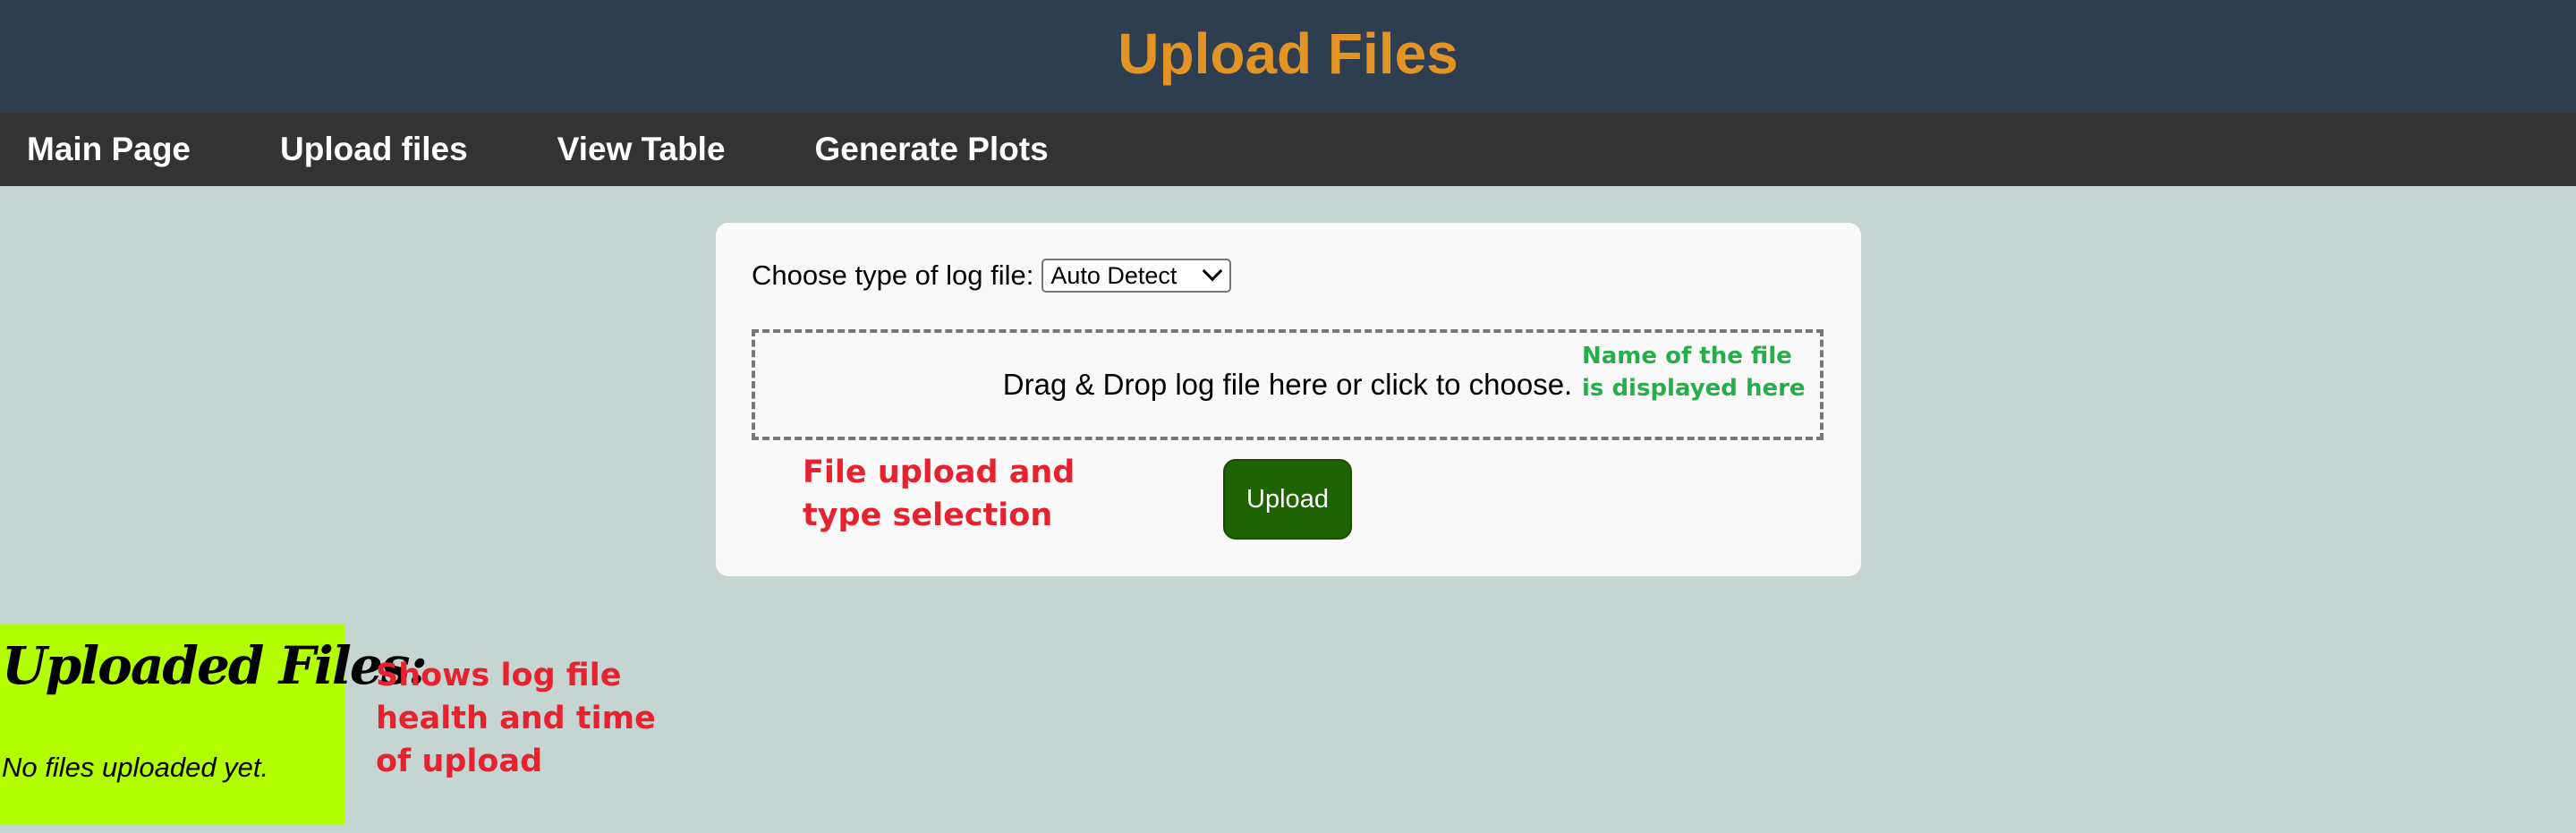 The image size is (2576, 833). What do you see at coordinates (1113, 275) in the screenshot?
I see `log-type-selected-value: Auto Detect` at bounding box center [1113, 275].